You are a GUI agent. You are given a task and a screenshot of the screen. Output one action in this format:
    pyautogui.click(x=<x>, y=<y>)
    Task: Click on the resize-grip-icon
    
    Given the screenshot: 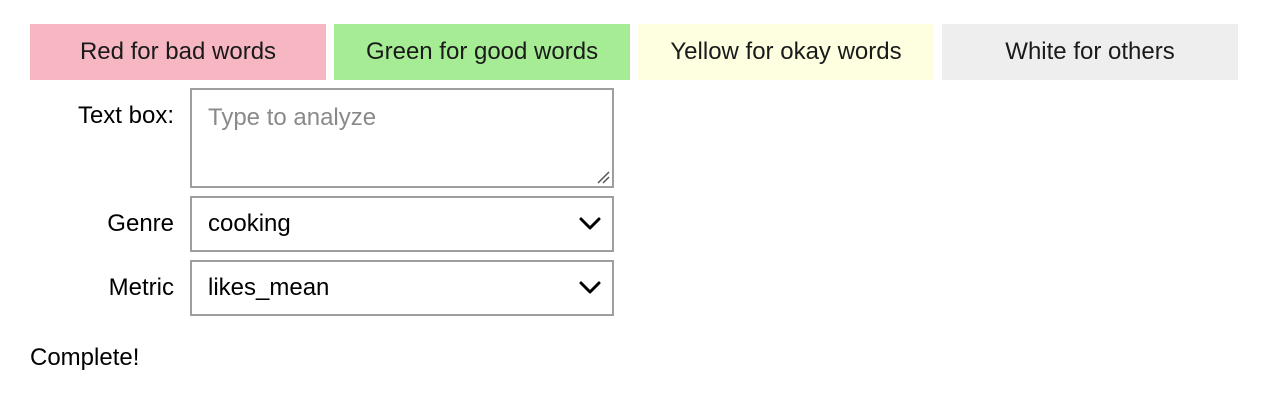 What is the action you would take?
    pyautogui.click(x=603, y=177)
    